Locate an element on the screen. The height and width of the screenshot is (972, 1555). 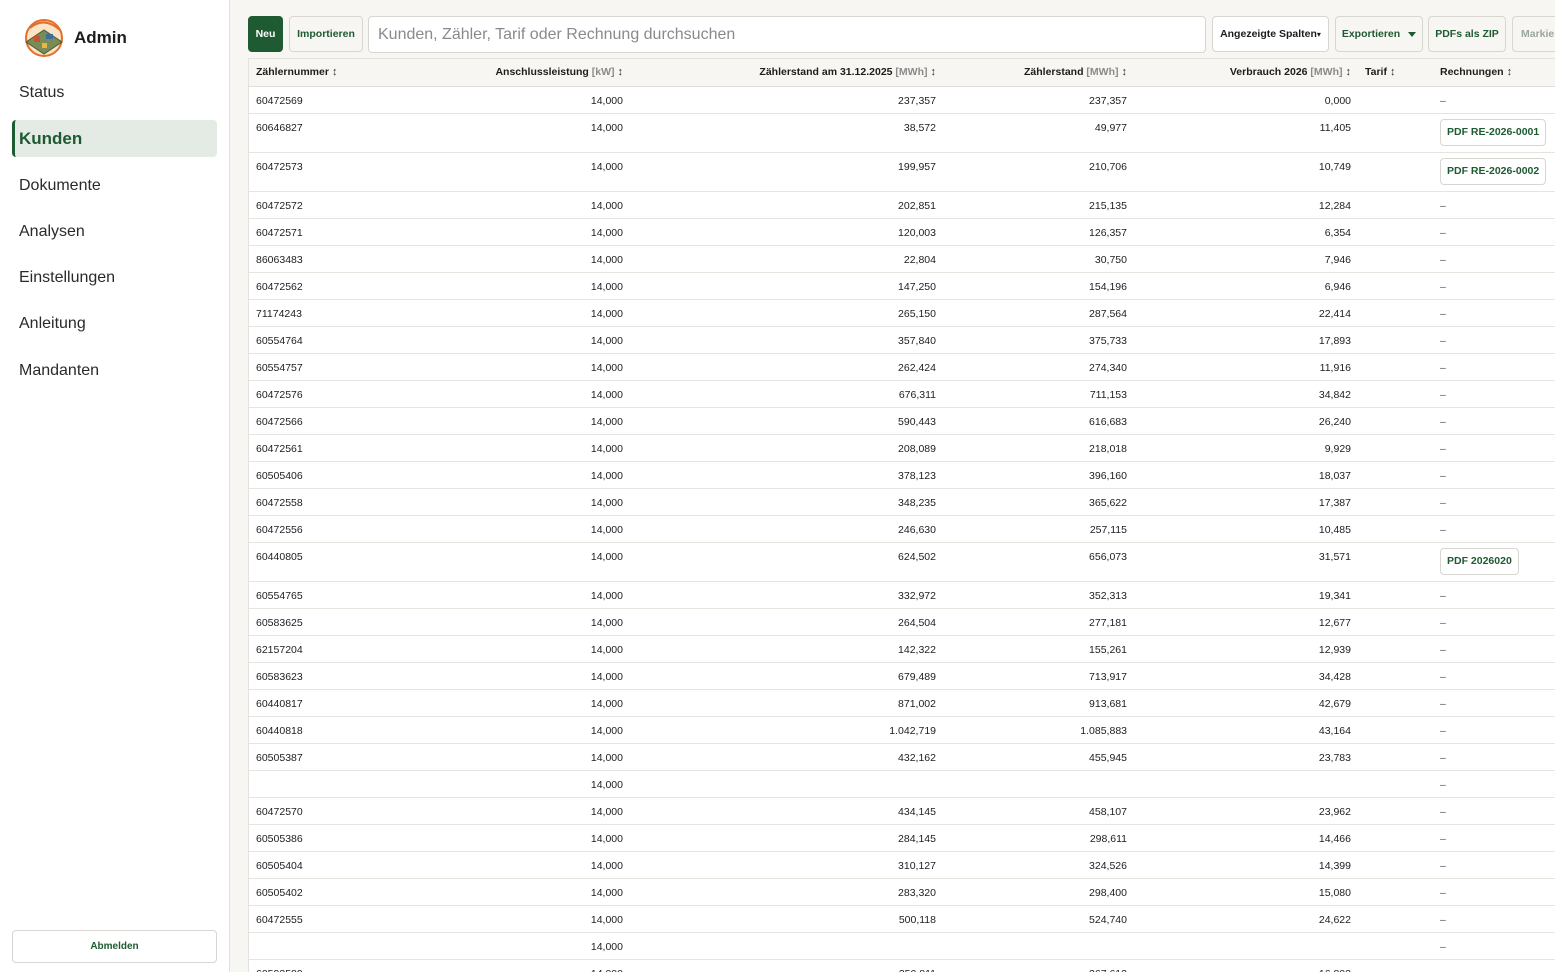
column-header: Zählerstand am 31.12.2025 [MWh] ↕ is located at coordinates (786, 73).